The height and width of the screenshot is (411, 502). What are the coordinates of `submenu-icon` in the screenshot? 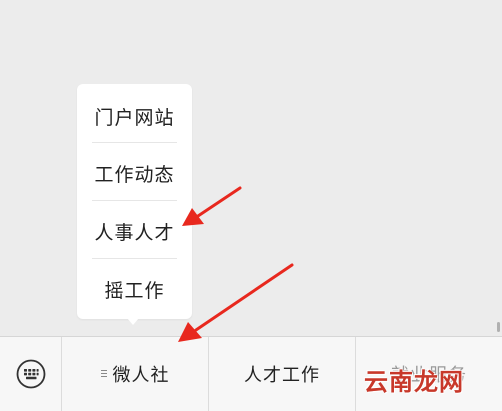 It's located at (103, 374).